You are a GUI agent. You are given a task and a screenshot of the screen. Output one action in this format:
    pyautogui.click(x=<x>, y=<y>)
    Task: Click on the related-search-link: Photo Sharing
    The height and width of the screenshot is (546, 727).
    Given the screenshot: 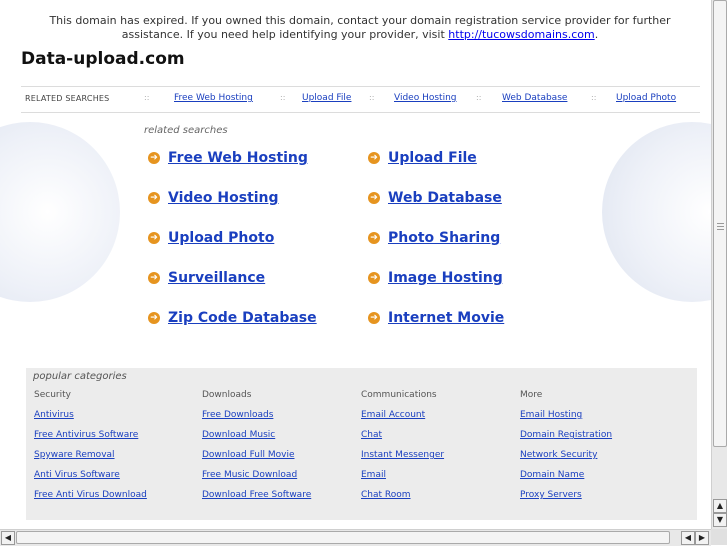 What is the action you would take?
    pyautogui.click(x=444, y=238)
    